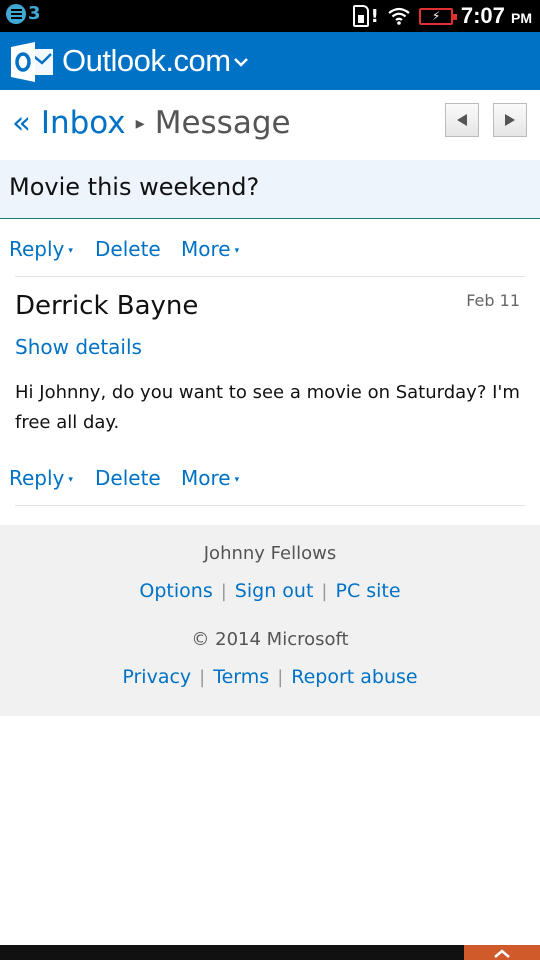  What do you see at coordinates (270, 677) in the screenshot?
I see `legal-links: Privacy | Terms | Report abuse` at bounding box center [270, 677].